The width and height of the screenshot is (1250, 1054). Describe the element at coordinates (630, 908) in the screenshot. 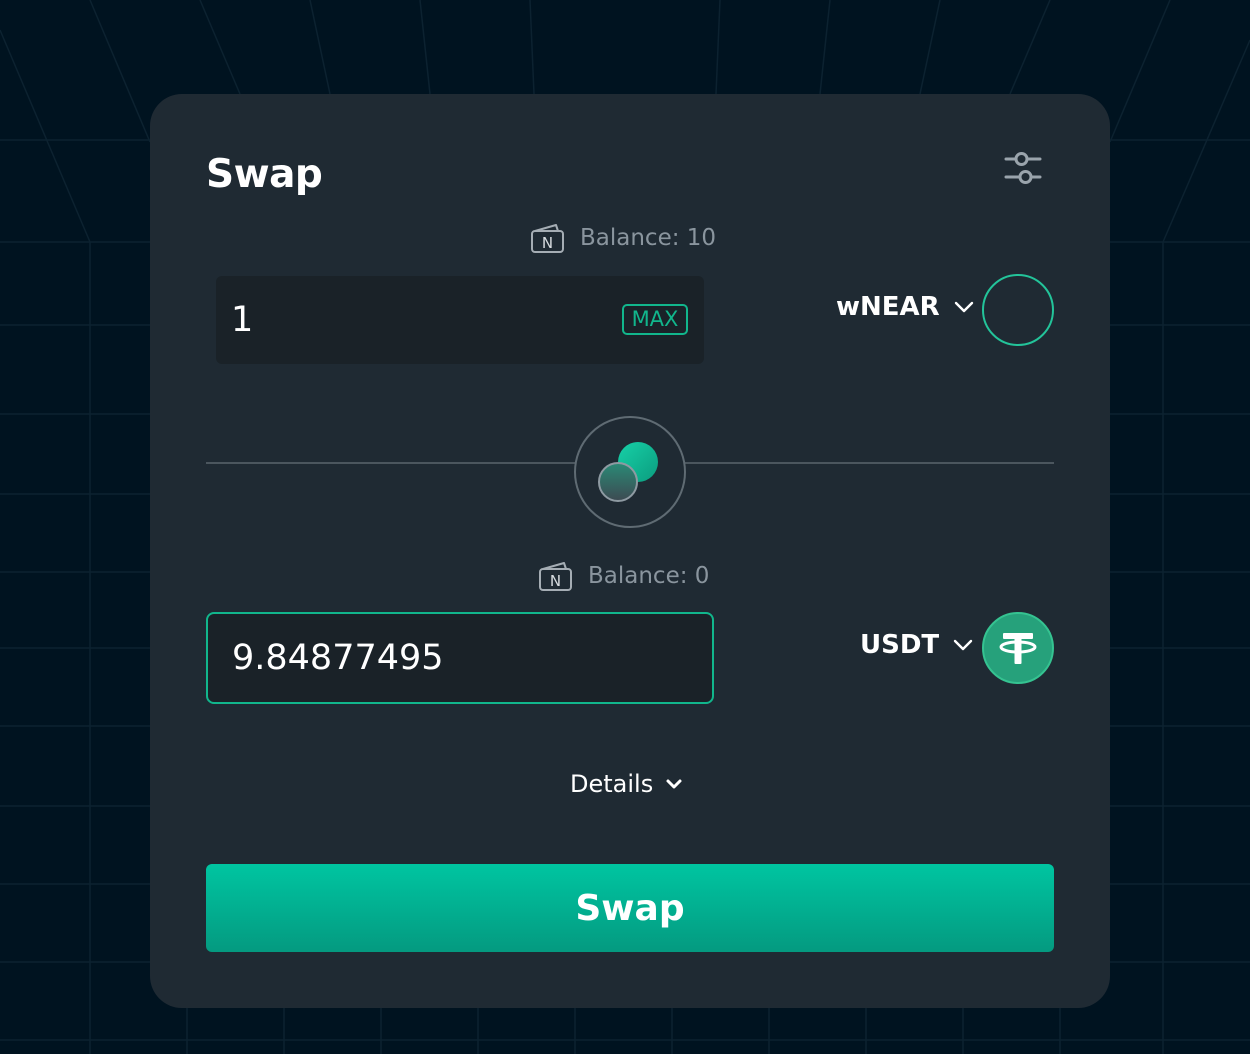

I see `swap-submit-button: Swap` at that location.